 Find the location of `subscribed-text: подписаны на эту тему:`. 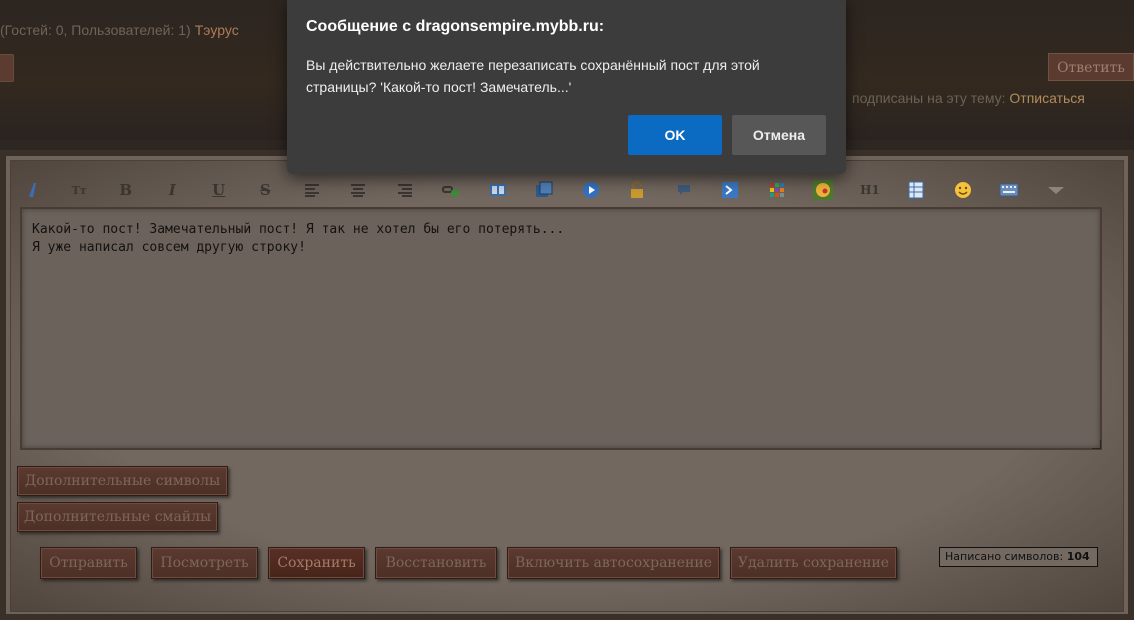

subscribed-text: подписаны на эту тему: is located at coordinates (929, 98).